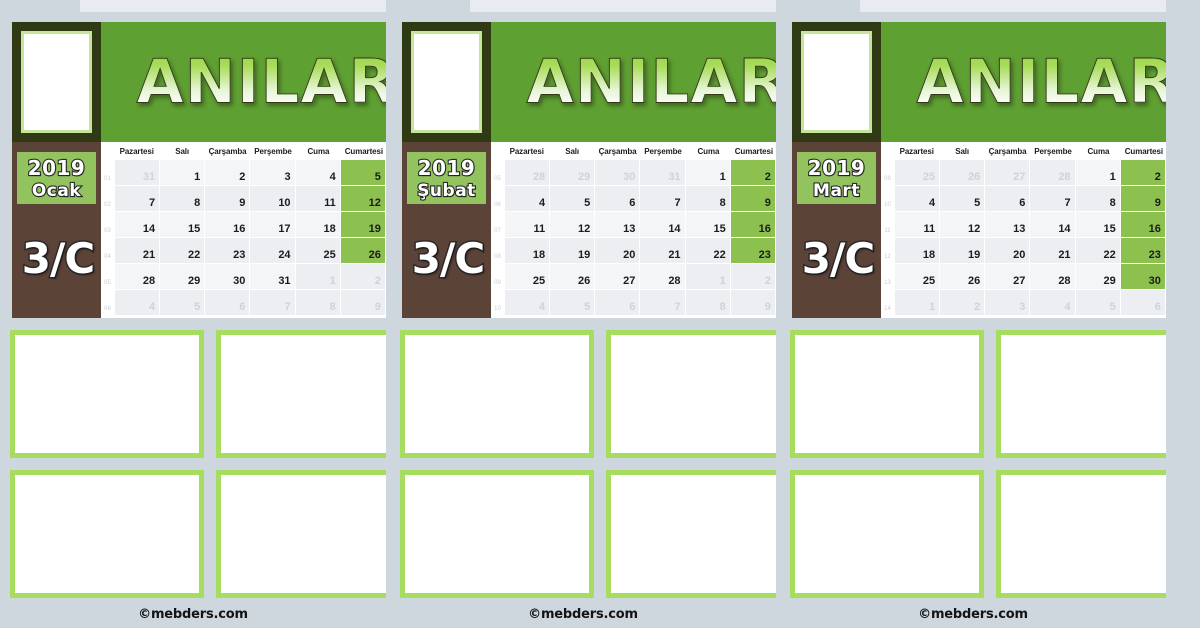 Image resolution: width=1200 pixels, height=628 pixels. Describe the element at coordinates (1007, 250) in the screenshot. I see `calendar-day-cell: 20` at that location.